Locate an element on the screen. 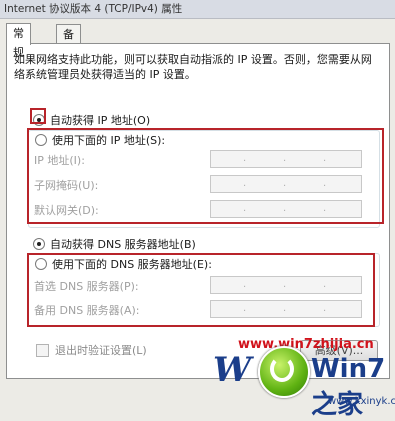 The height and width of the screenshot is (421, 395). window-title: Internet 协议版本 4 (TCP/IPv4) 属性 is located at coordinates (93, 9).